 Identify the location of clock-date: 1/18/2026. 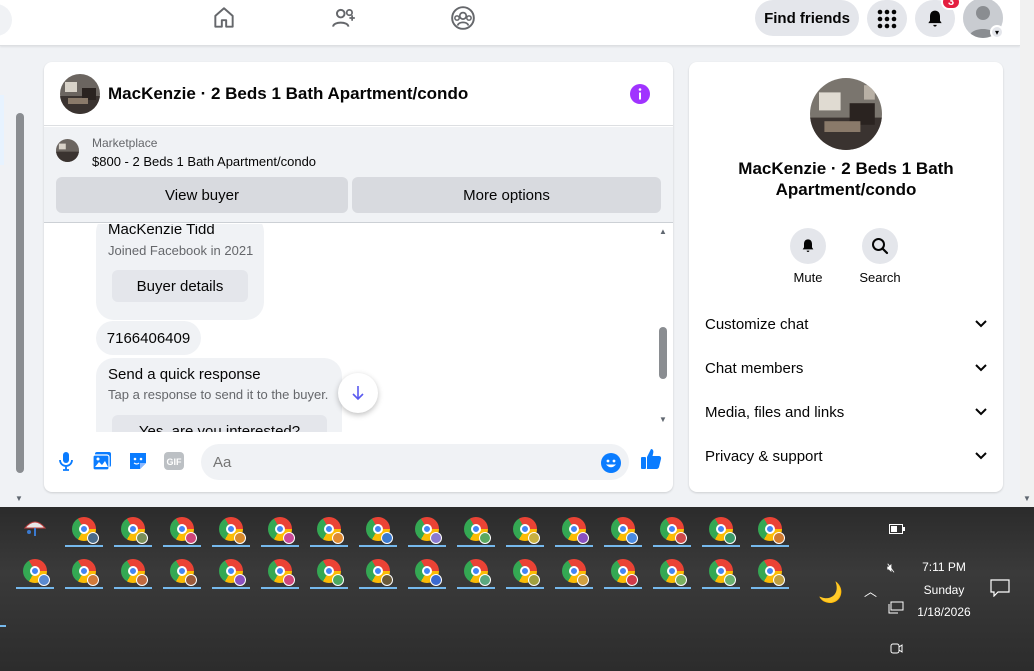
(944, 612).